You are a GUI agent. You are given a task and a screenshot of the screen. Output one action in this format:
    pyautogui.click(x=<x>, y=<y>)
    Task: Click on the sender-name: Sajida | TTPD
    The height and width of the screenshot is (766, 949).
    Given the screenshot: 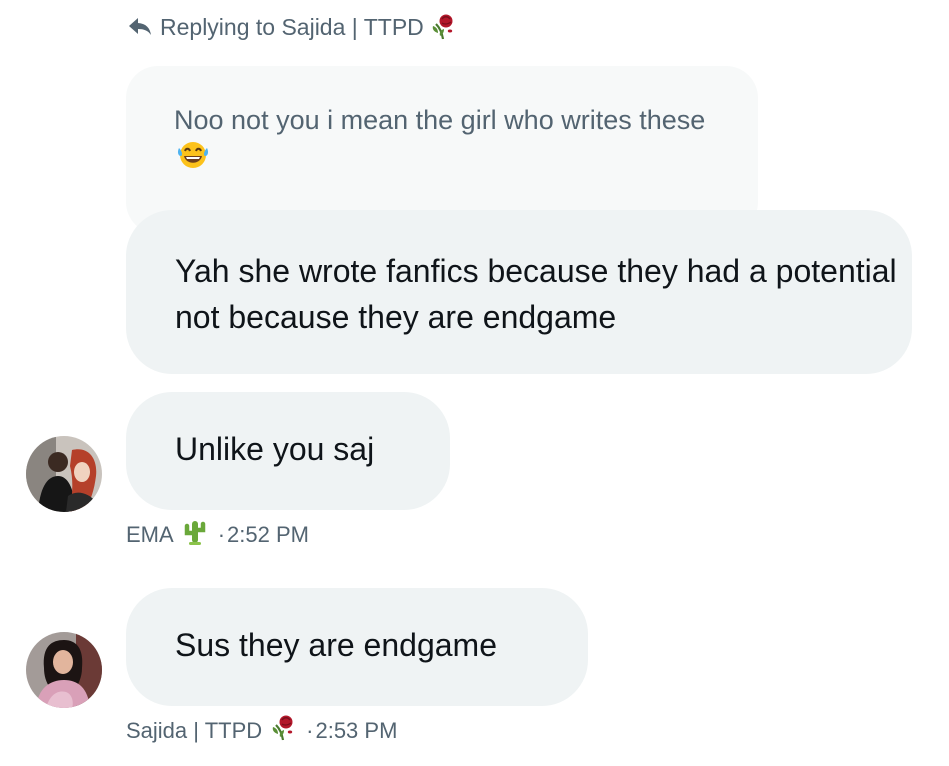 What is the action you would take?
    pyautogui.click(x=194, y=731)
    